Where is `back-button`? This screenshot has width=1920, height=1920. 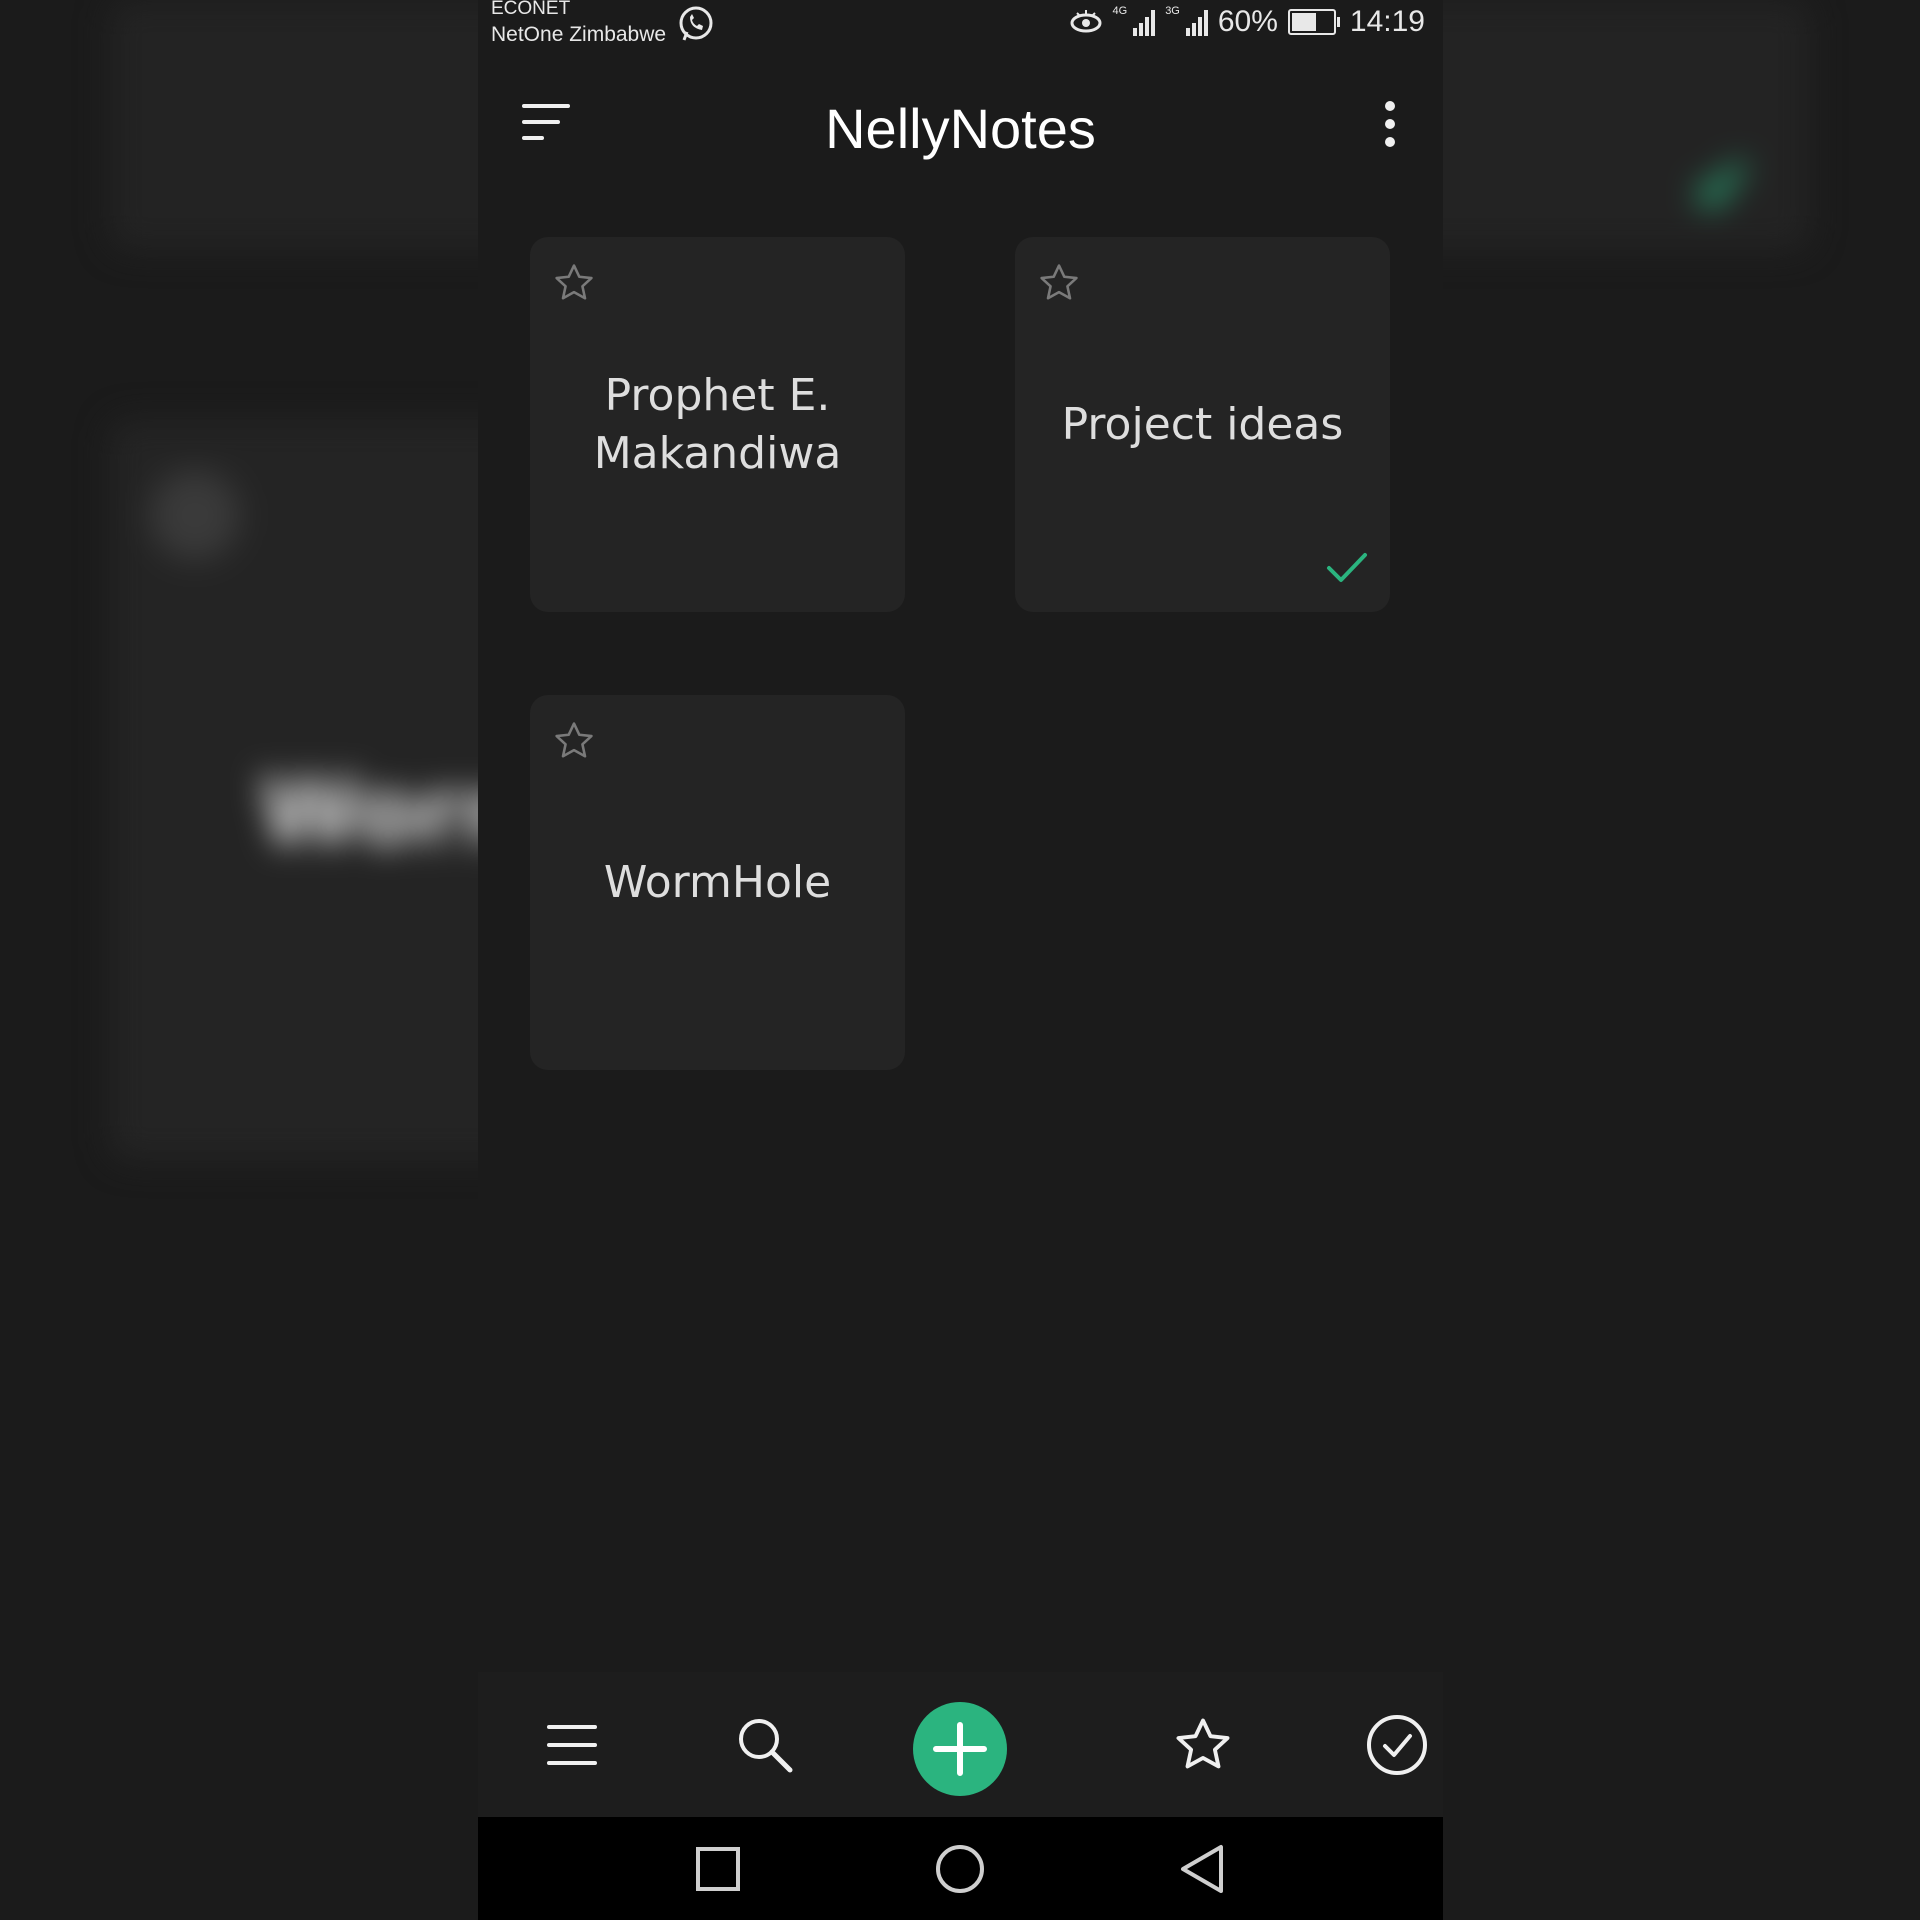
back-button is located at coordinates (1202, 1868).